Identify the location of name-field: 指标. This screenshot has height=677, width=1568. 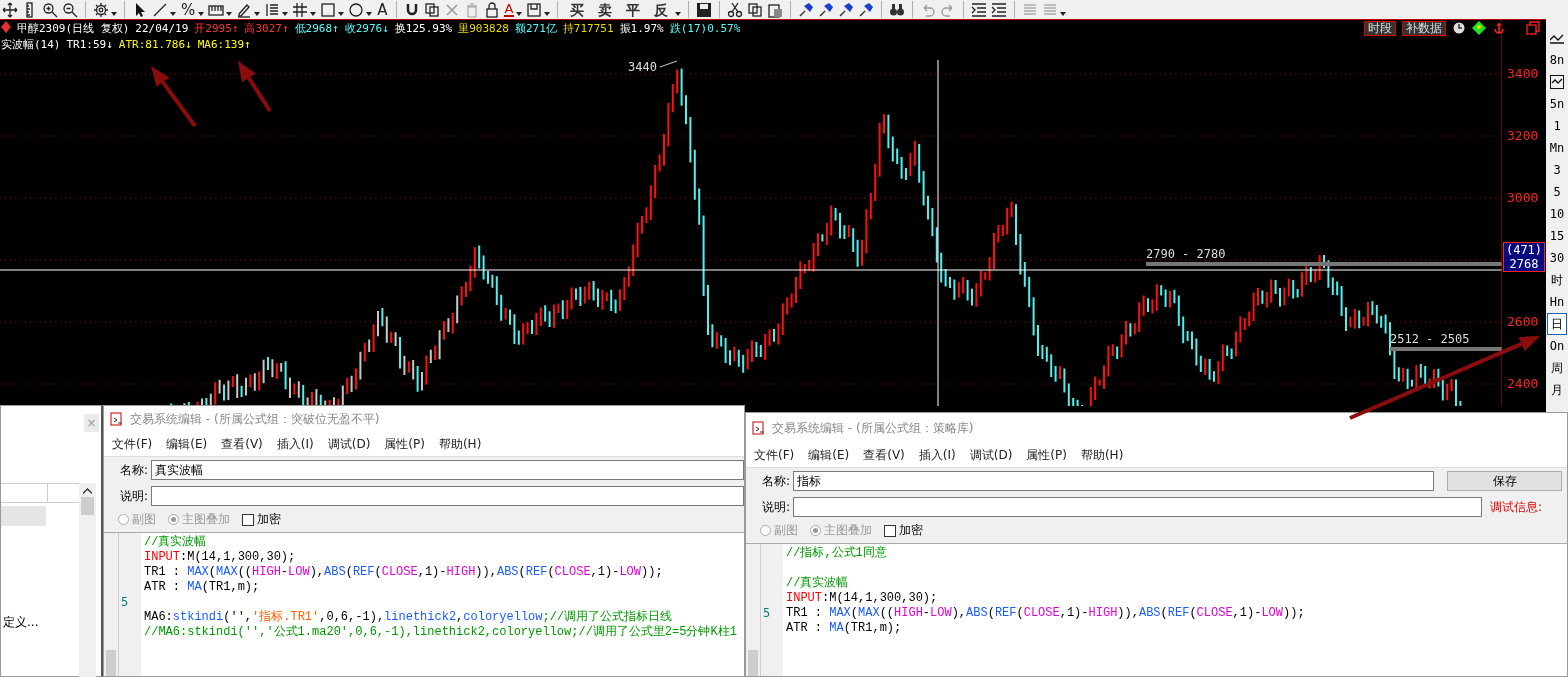
(1113, 481).